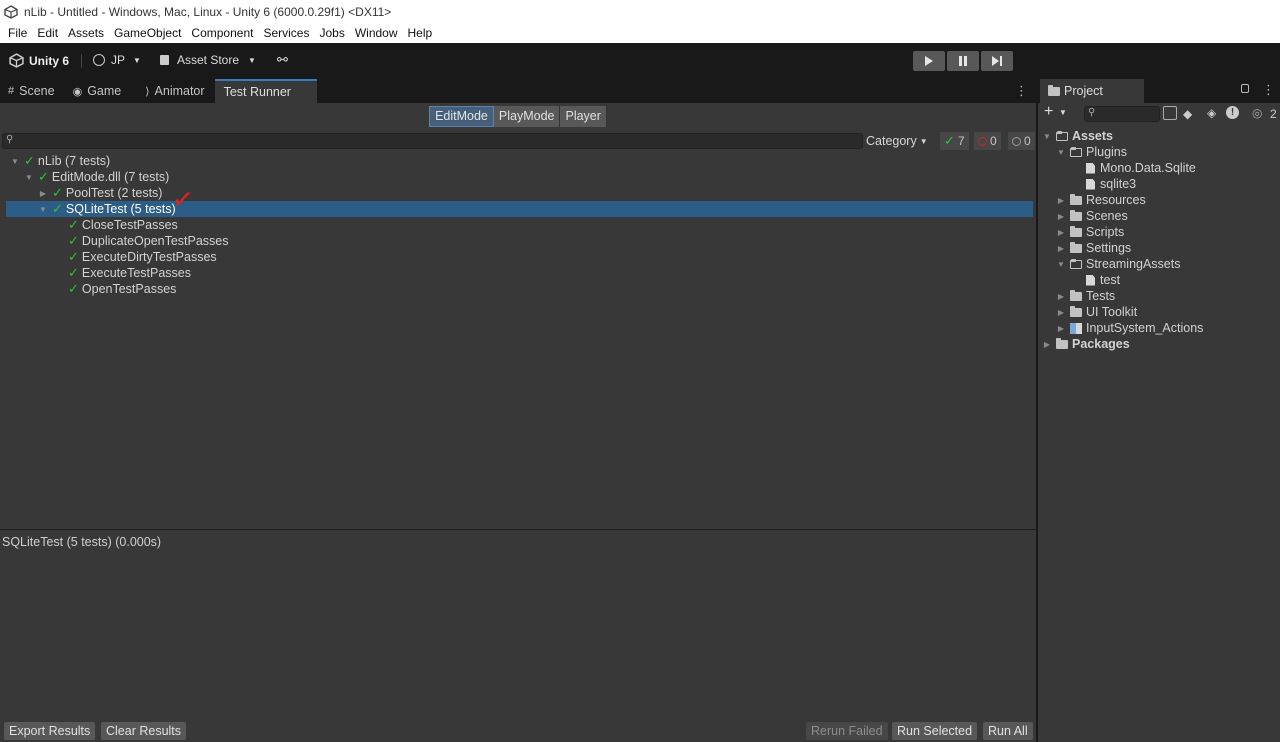  What do you see at coordinates (518, 161) in the screenshot?
I see `tree-row-nlib: ▼ ✓ nLib (7 tests)` at bounding box center [518, 161].